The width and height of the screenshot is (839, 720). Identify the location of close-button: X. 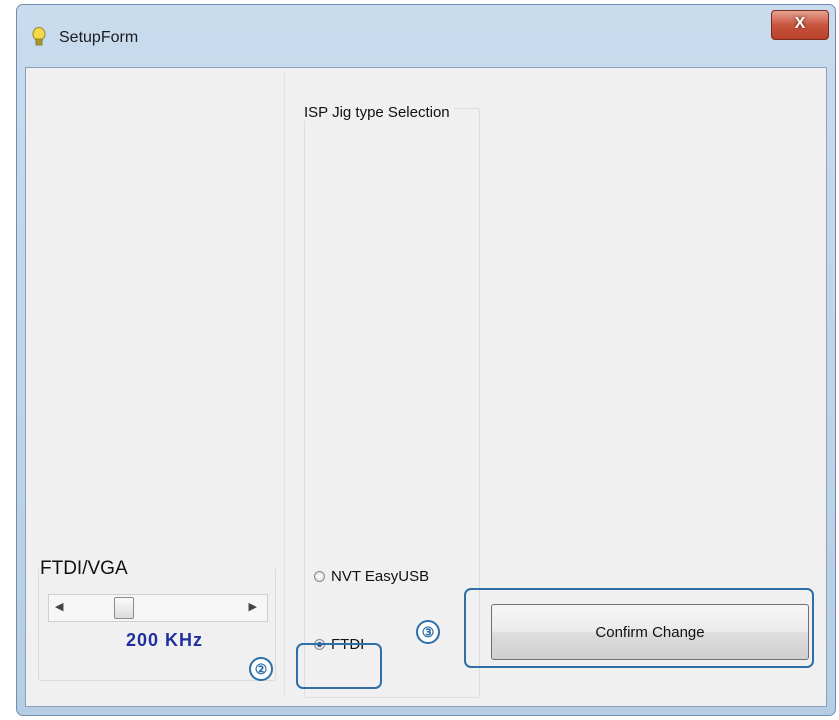
(800, 25).